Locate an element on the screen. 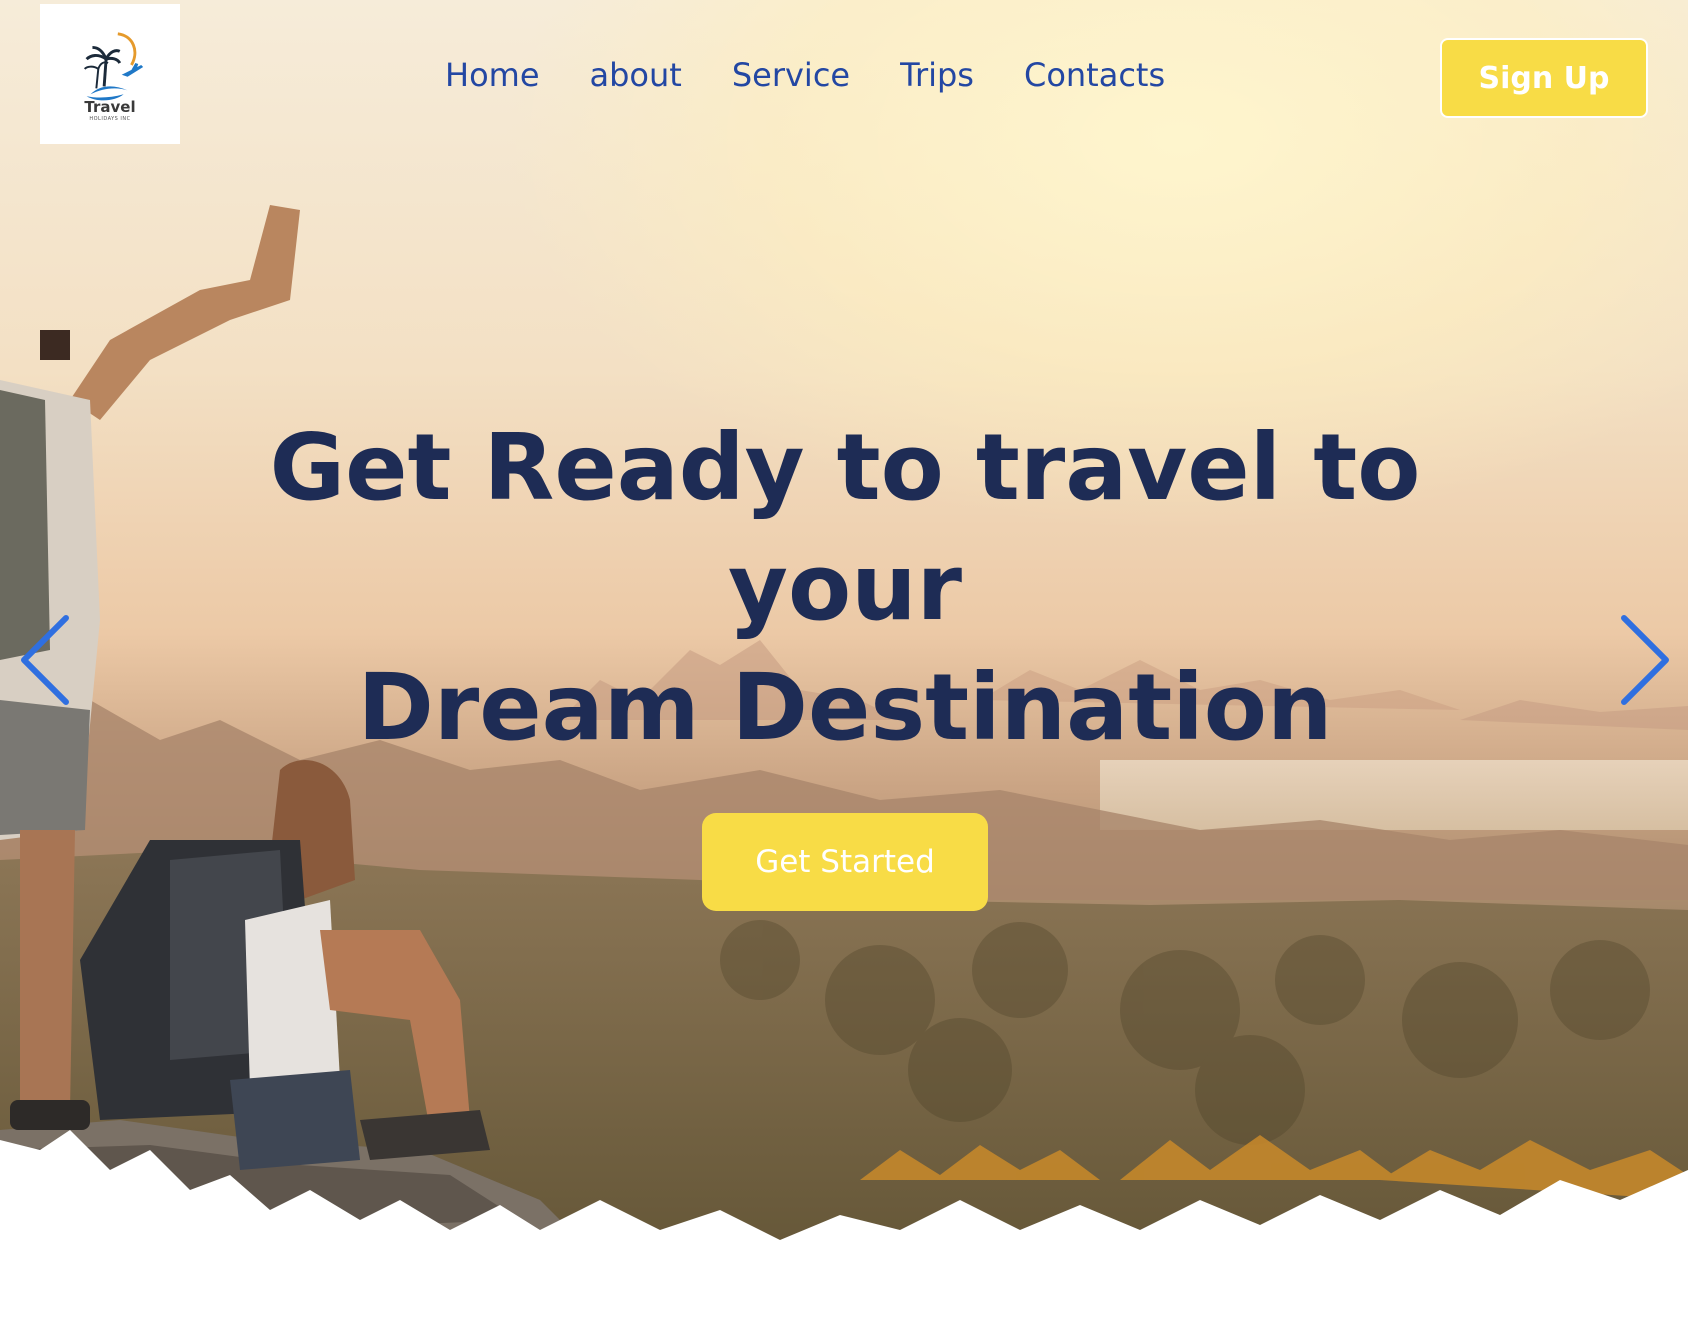  brand-logo: Travel HOLIDAYS INC is located at coordinates (110, 74).